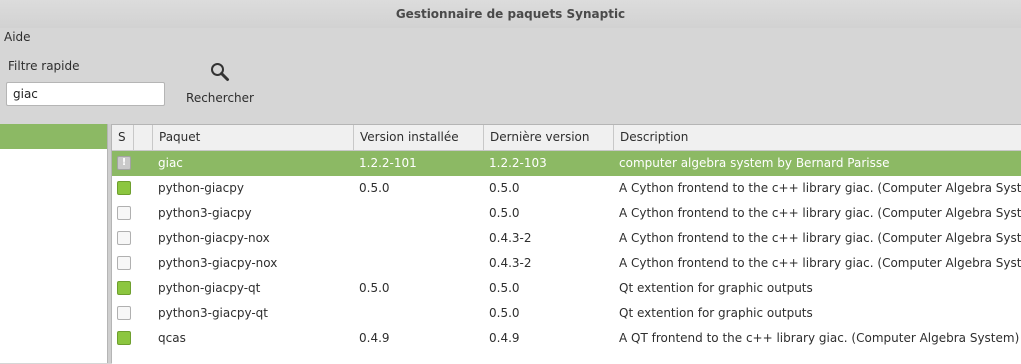  Describe the element at coordinates (220, 98) in the screenshot. I see `search-button-label: Rechercher` at that location.